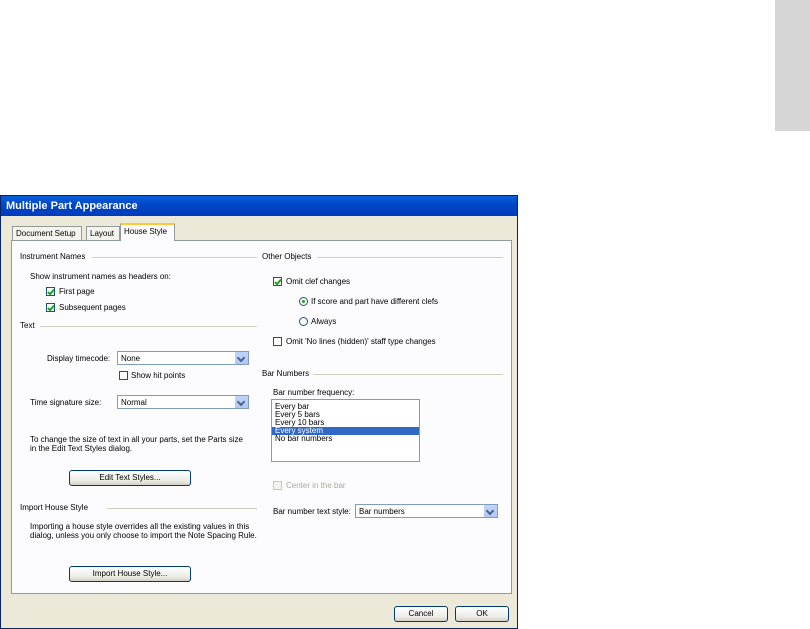  Describe the element at coordinates (316, 485) in the screenshot. I see `center-in-bar-label: Center in the bar` at that location.